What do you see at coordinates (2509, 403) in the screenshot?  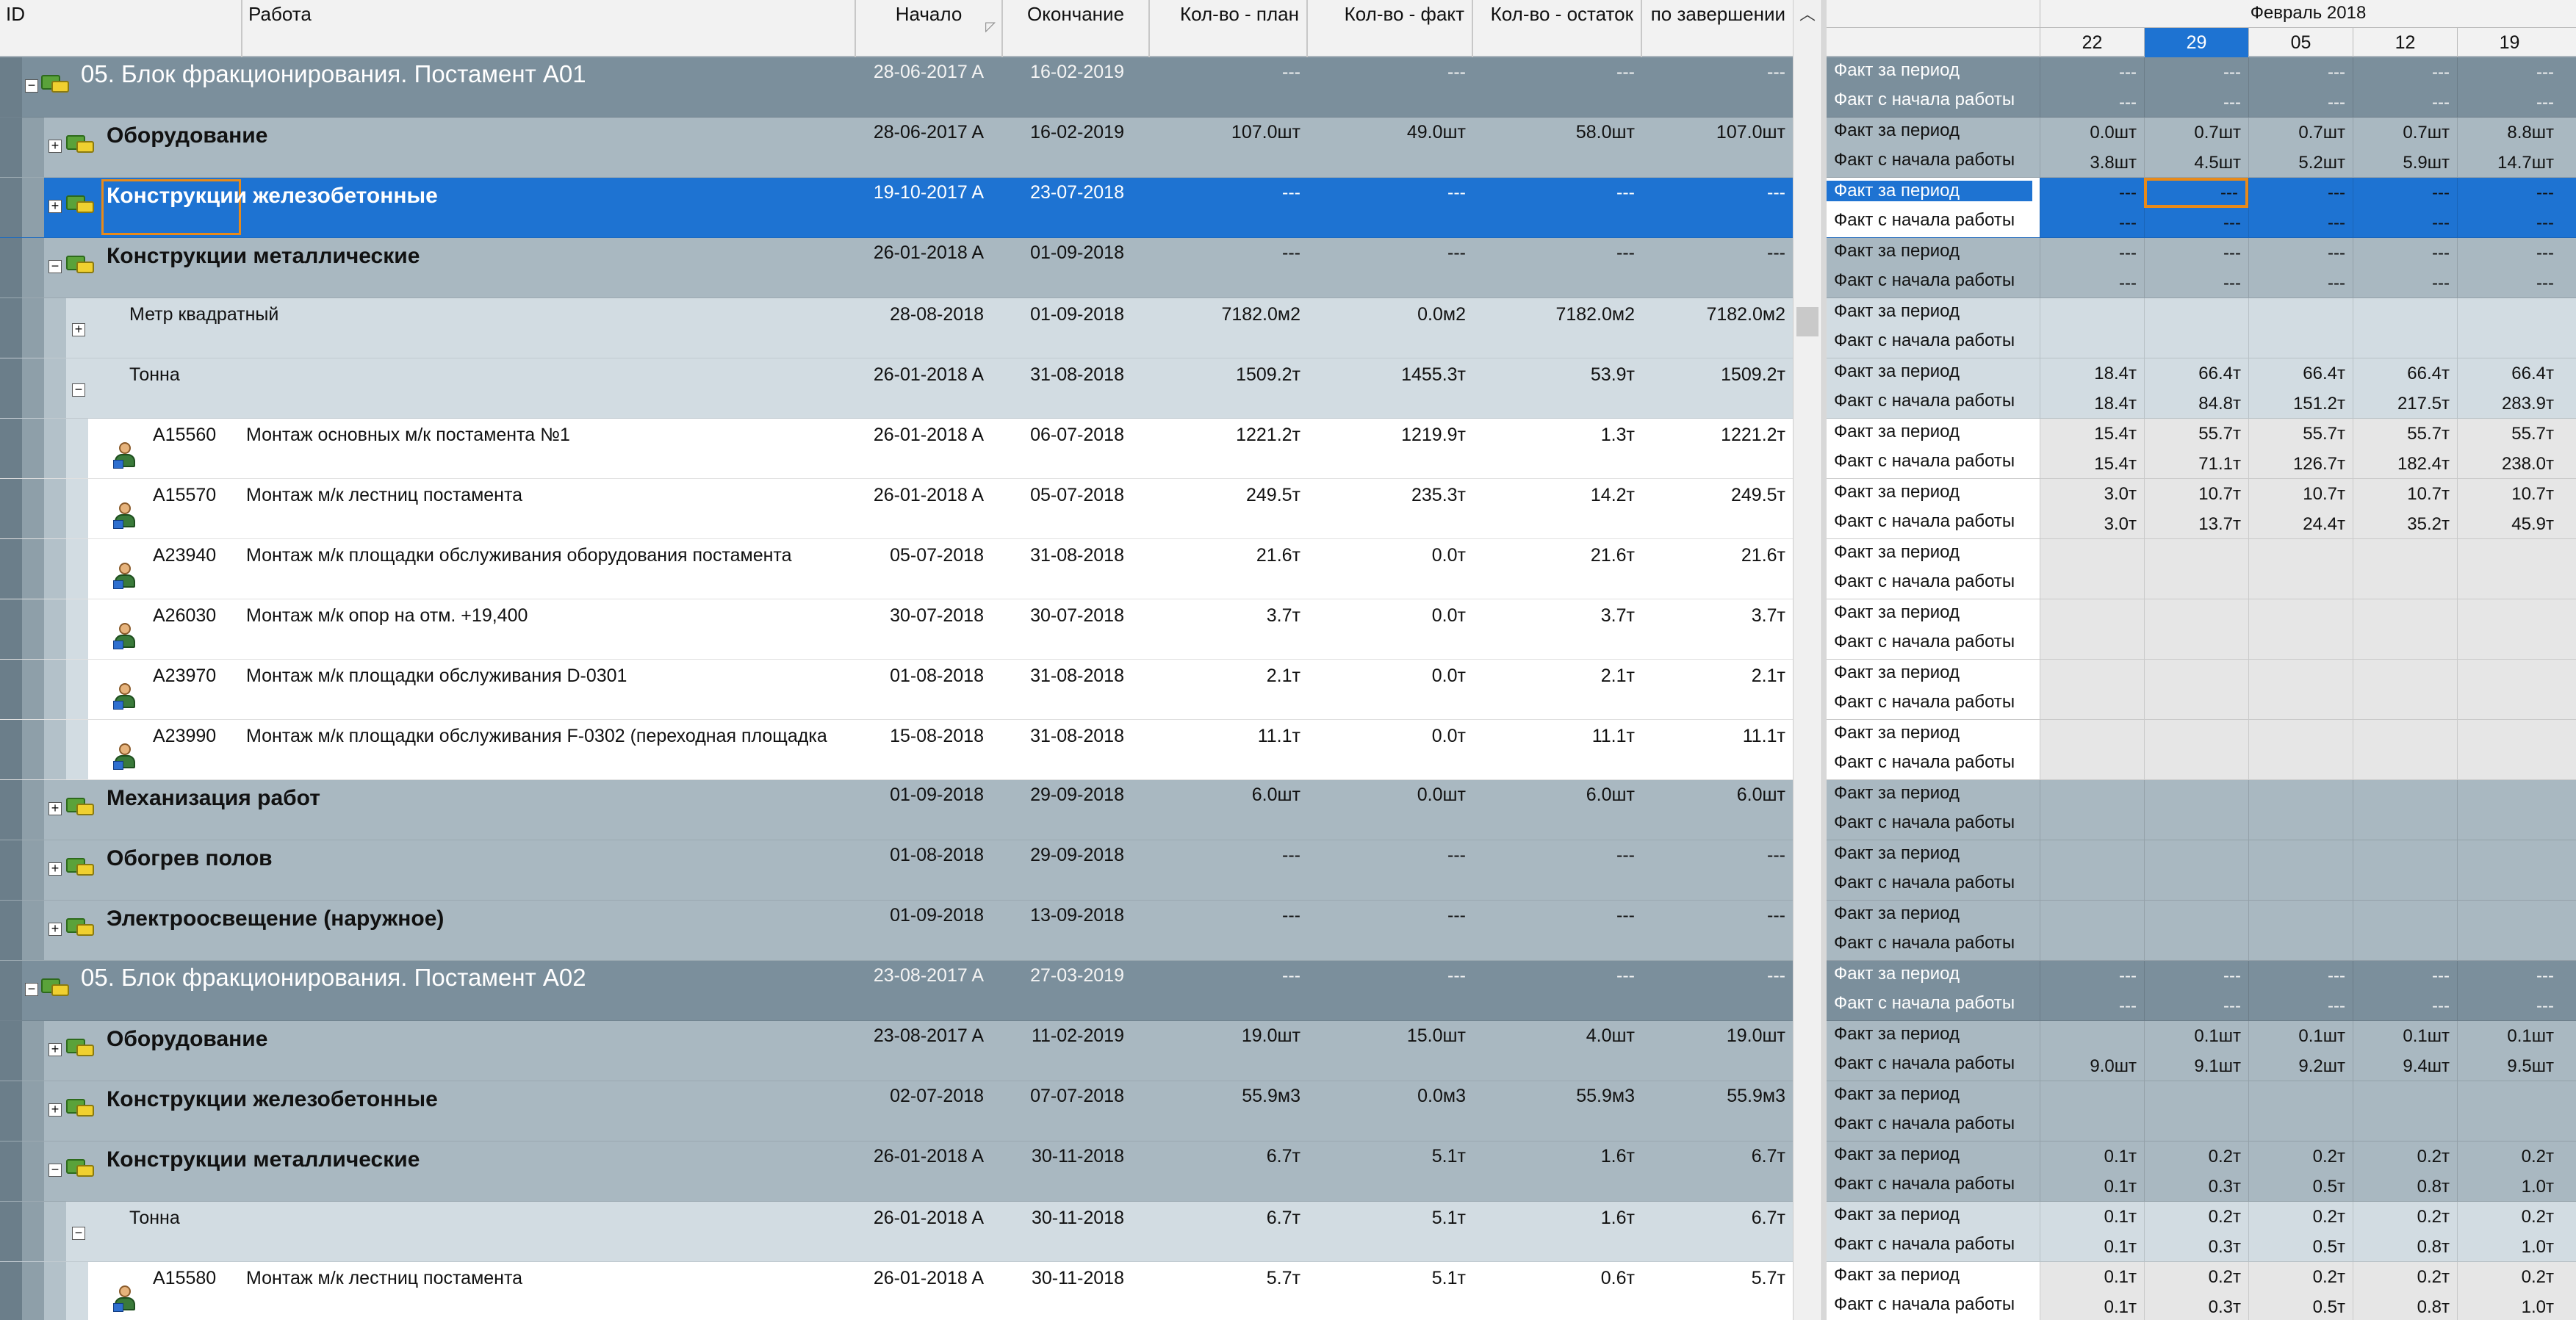 I see `cumulative-value-cell: 283.9т` at bounding box center [2509, 403].